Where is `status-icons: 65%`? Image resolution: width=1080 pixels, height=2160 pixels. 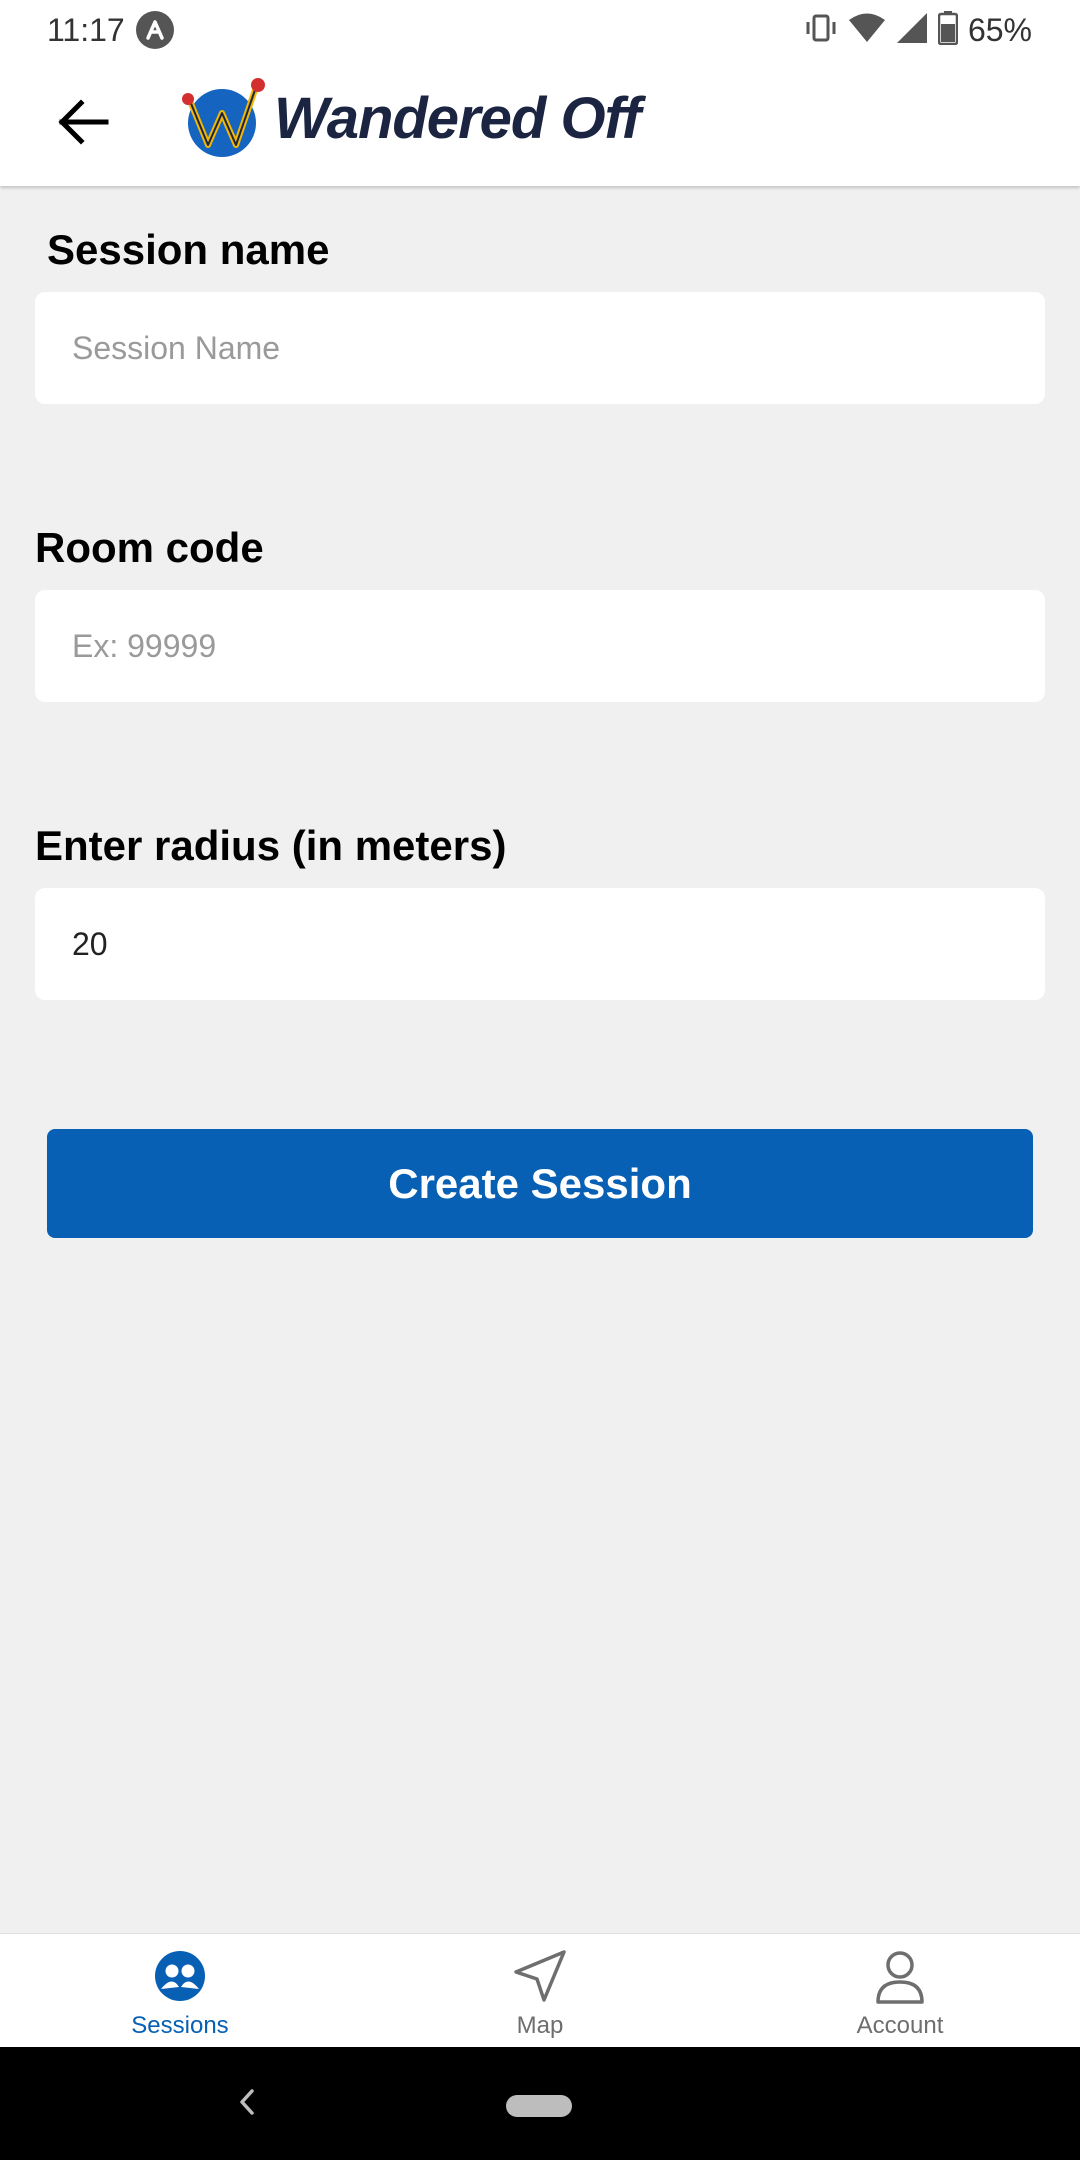
status-icons: 65% is located at coordinates (918, 30).